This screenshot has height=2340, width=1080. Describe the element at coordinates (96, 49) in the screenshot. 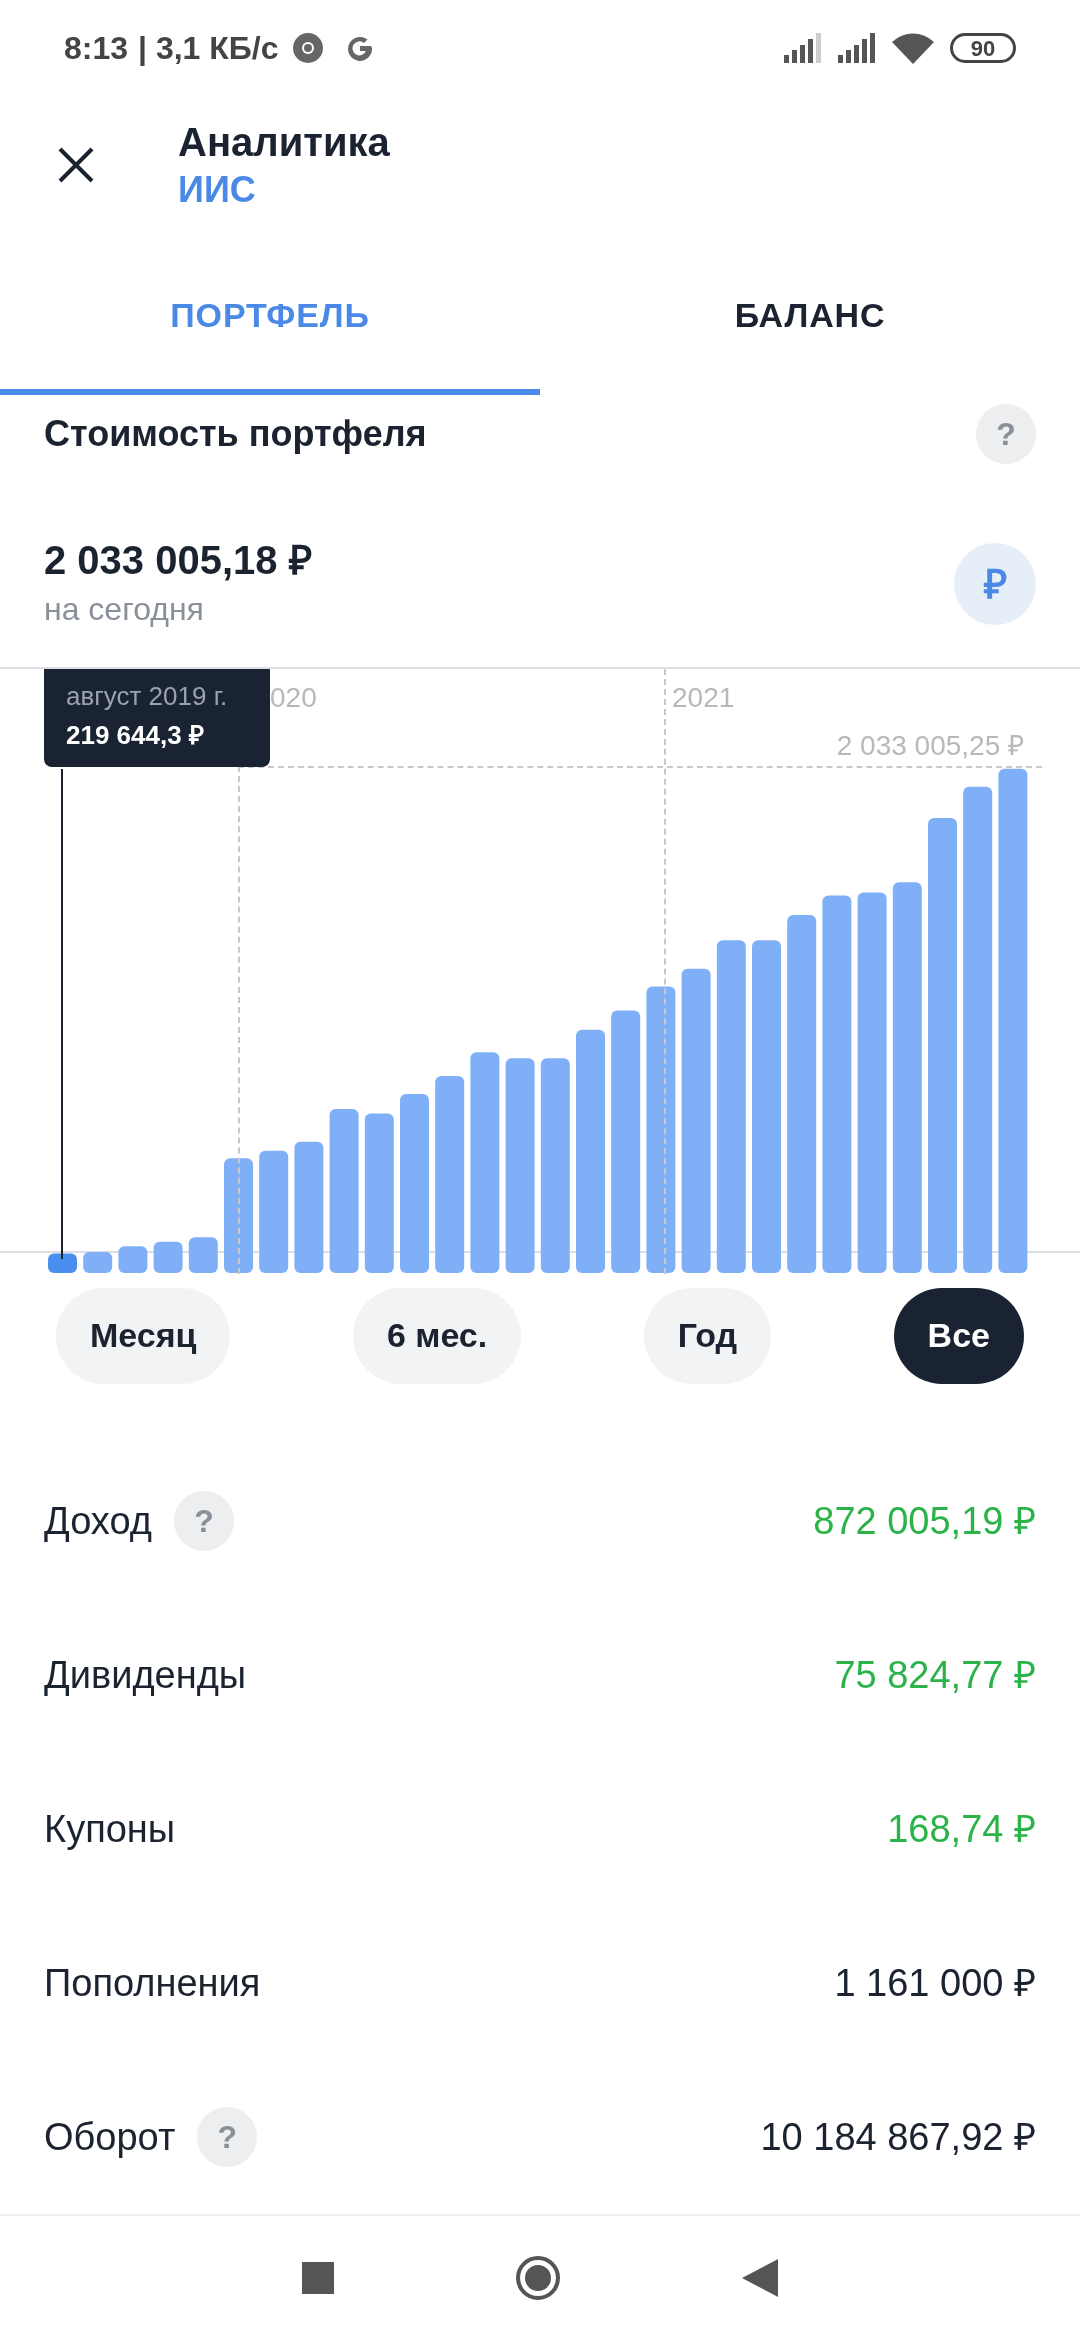

I see `status-time: 8:13` at that location.